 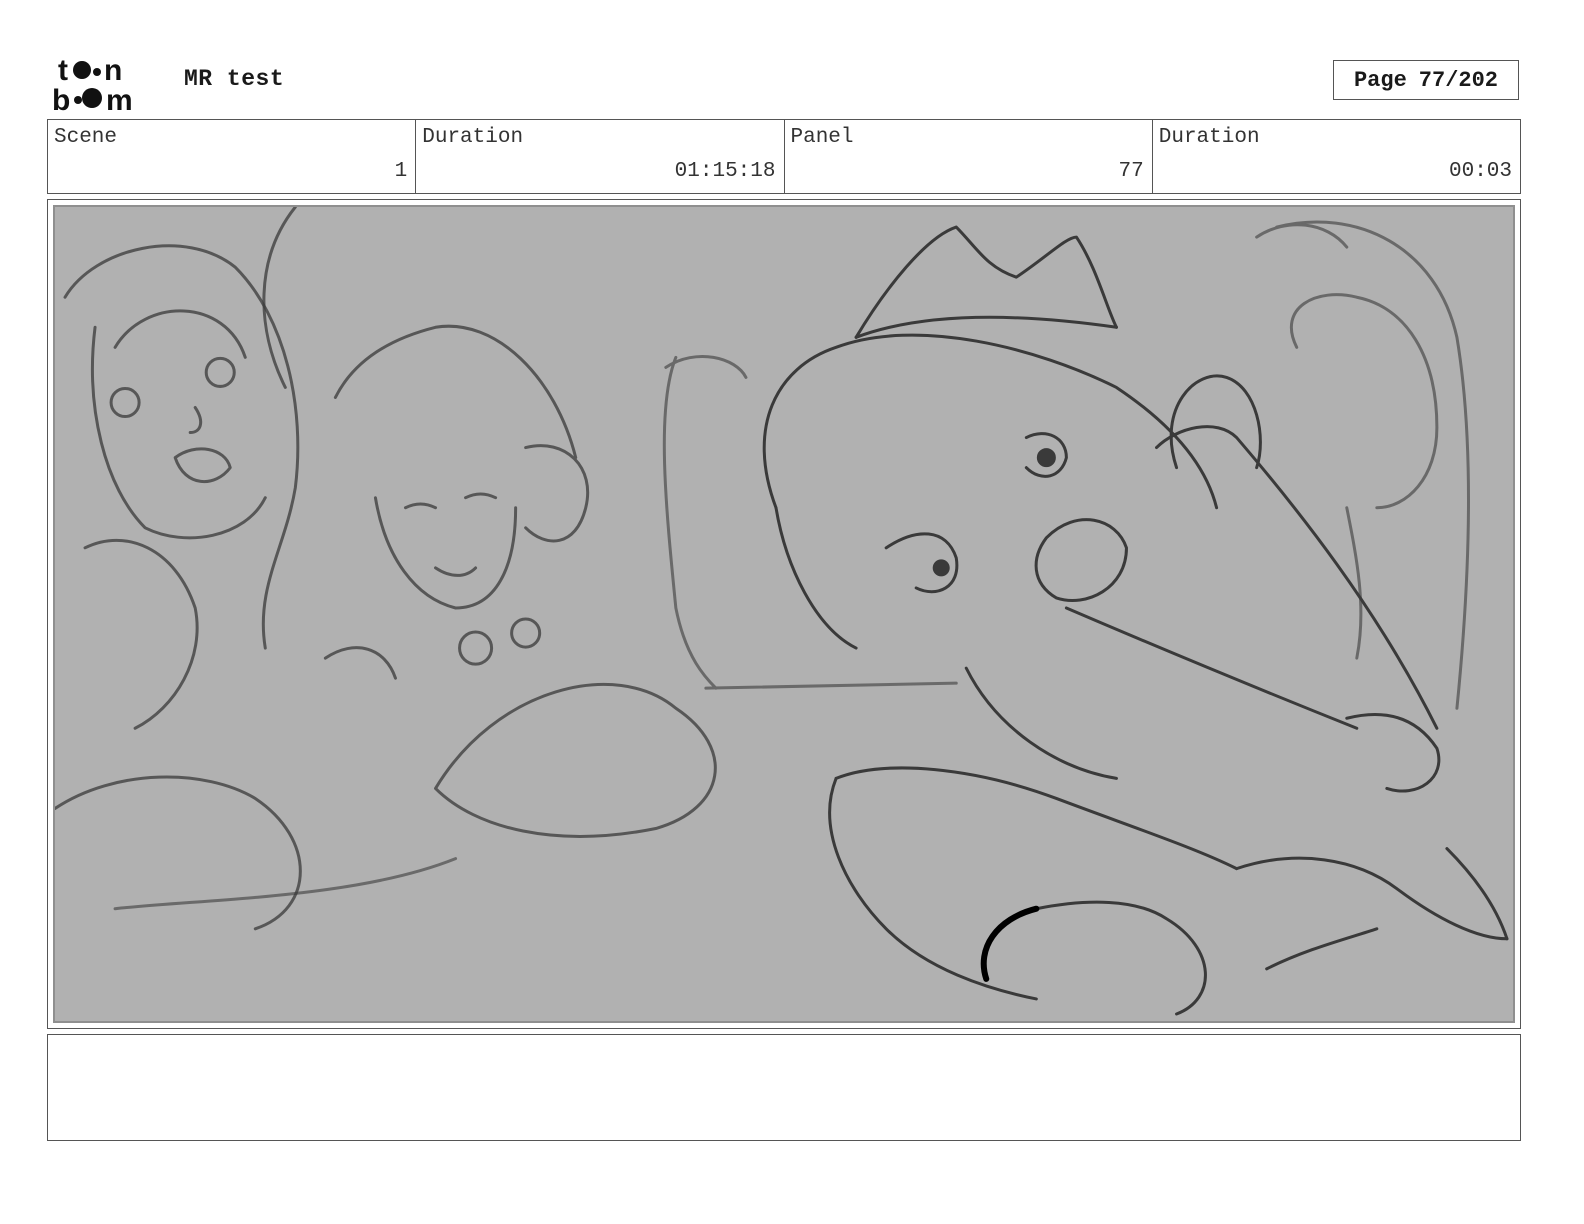 I want to click on scene-value: 1, so click(x=401, y=171).